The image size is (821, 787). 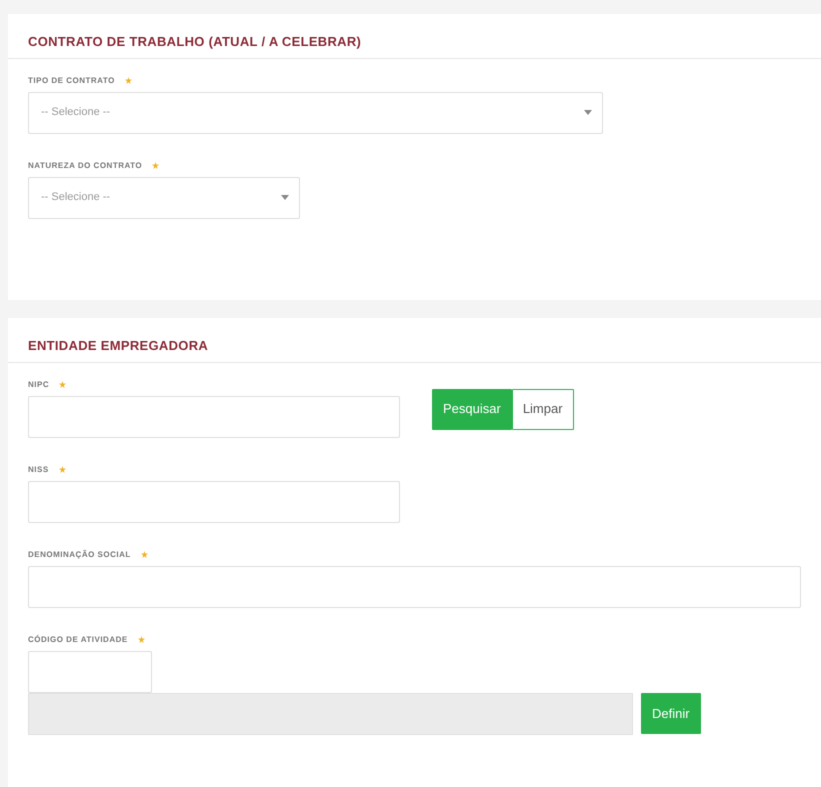 I want to click on field-label: TIPO DE CONTRATO, so click(x=71, y=80).